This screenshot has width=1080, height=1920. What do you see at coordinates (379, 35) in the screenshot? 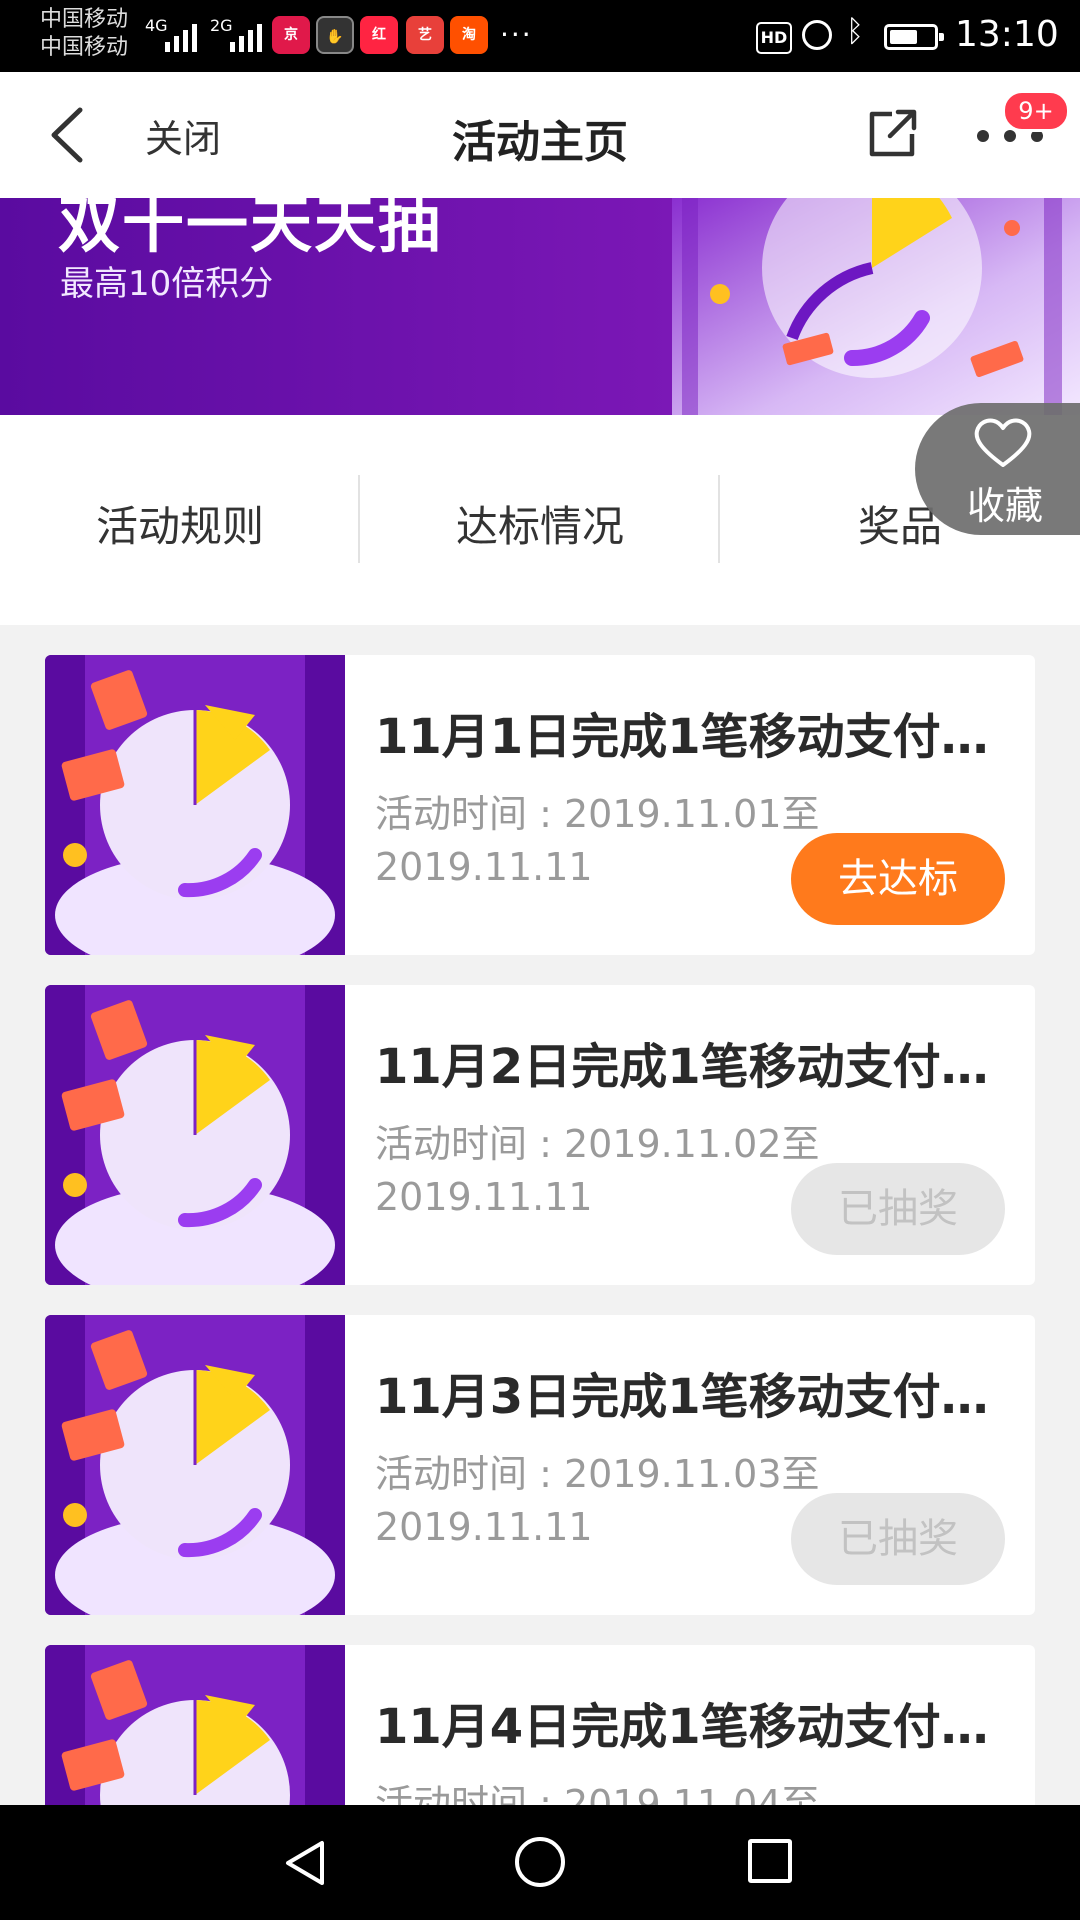
I see `xiaohongshu-app-icon: 红` at bounding box center [379, 35].